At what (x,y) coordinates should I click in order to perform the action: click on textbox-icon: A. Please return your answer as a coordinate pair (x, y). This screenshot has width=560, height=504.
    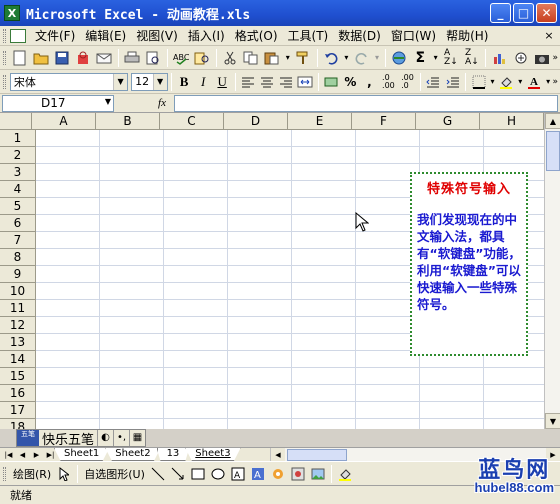
    Looking at the image, I should click on (238, 474).